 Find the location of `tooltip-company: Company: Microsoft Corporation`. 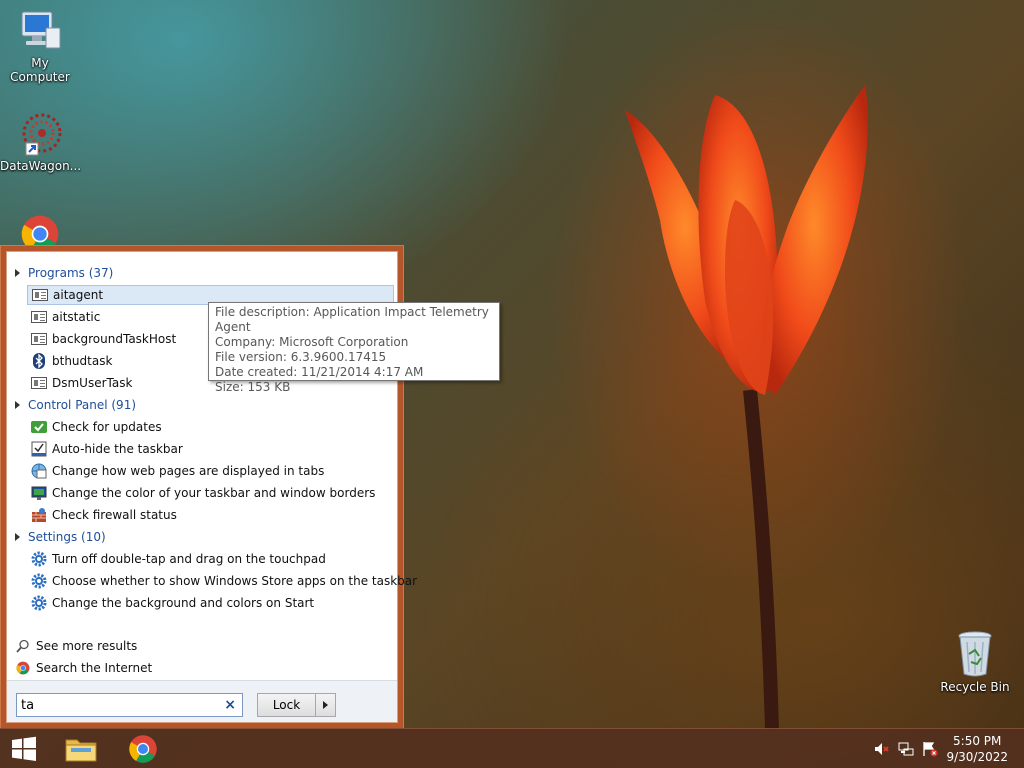

tooltip-company: Company: Microsoft Corporation is located at coordinates (312, 342).